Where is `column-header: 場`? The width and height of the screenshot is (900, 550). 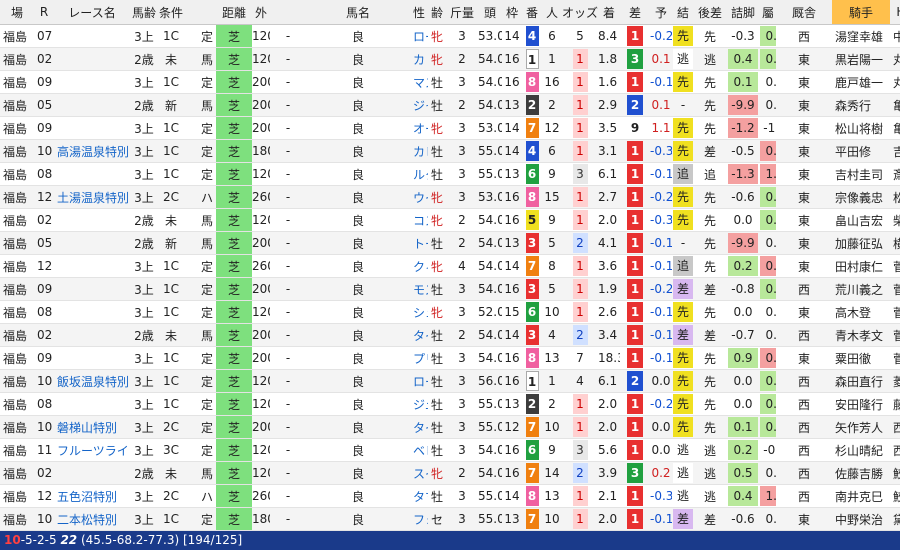
column-header: 場 is located at coordinates (17, 12).